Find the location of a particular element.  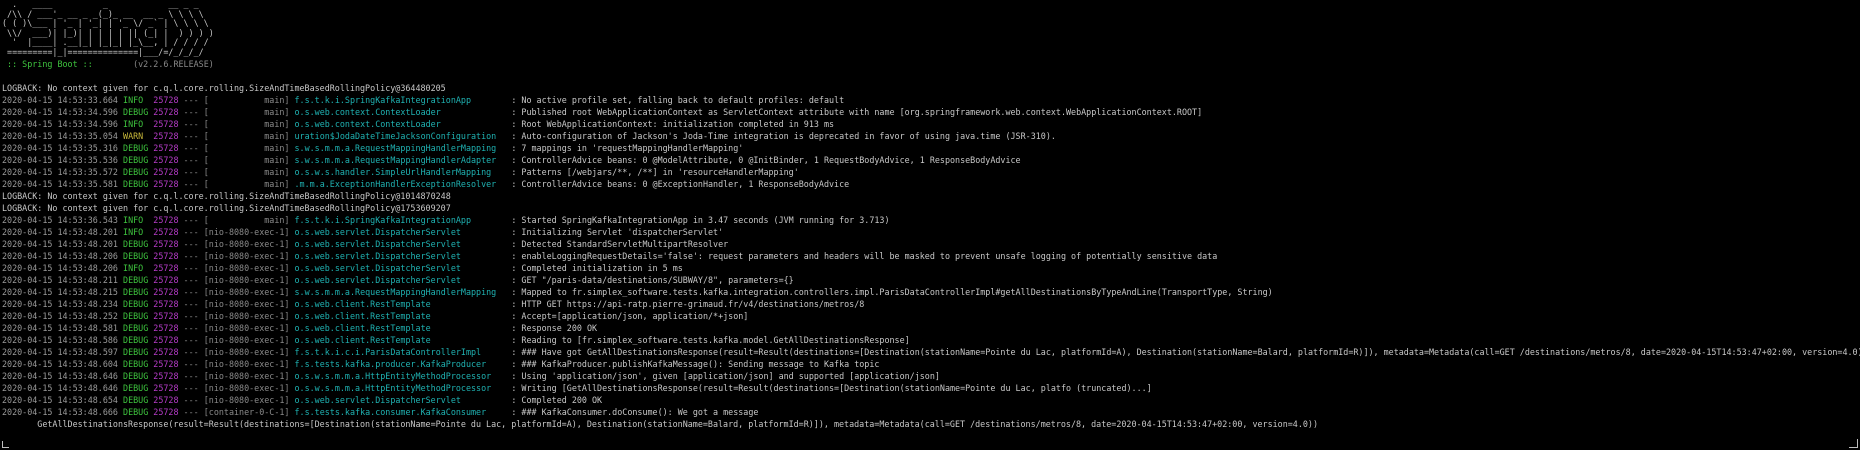

banner-art-line: . ____ _ __ _ _ is located at coordinates (100, 4).